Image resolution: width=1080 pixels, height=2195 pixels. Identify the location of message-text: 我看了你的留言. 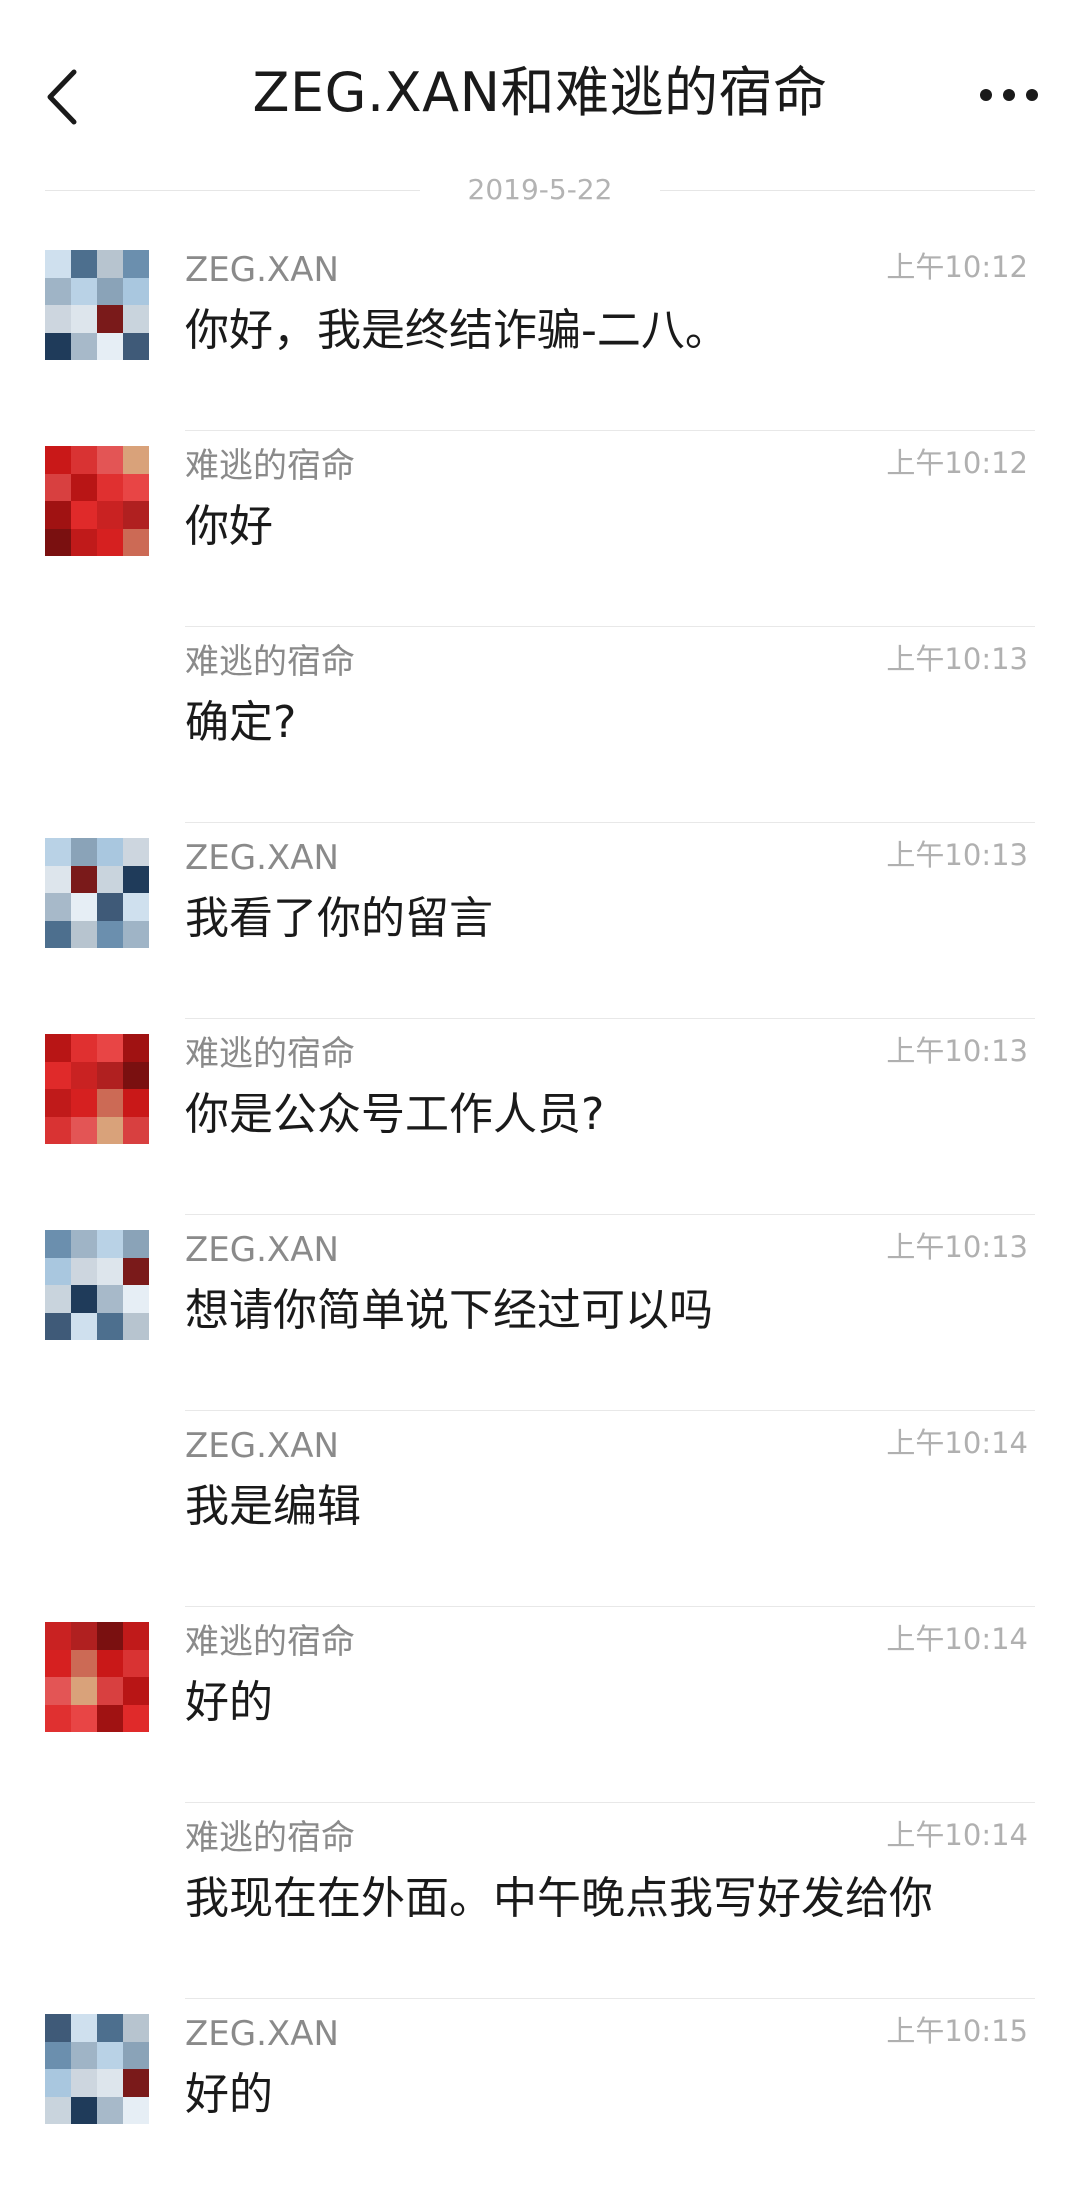
(339, 918).